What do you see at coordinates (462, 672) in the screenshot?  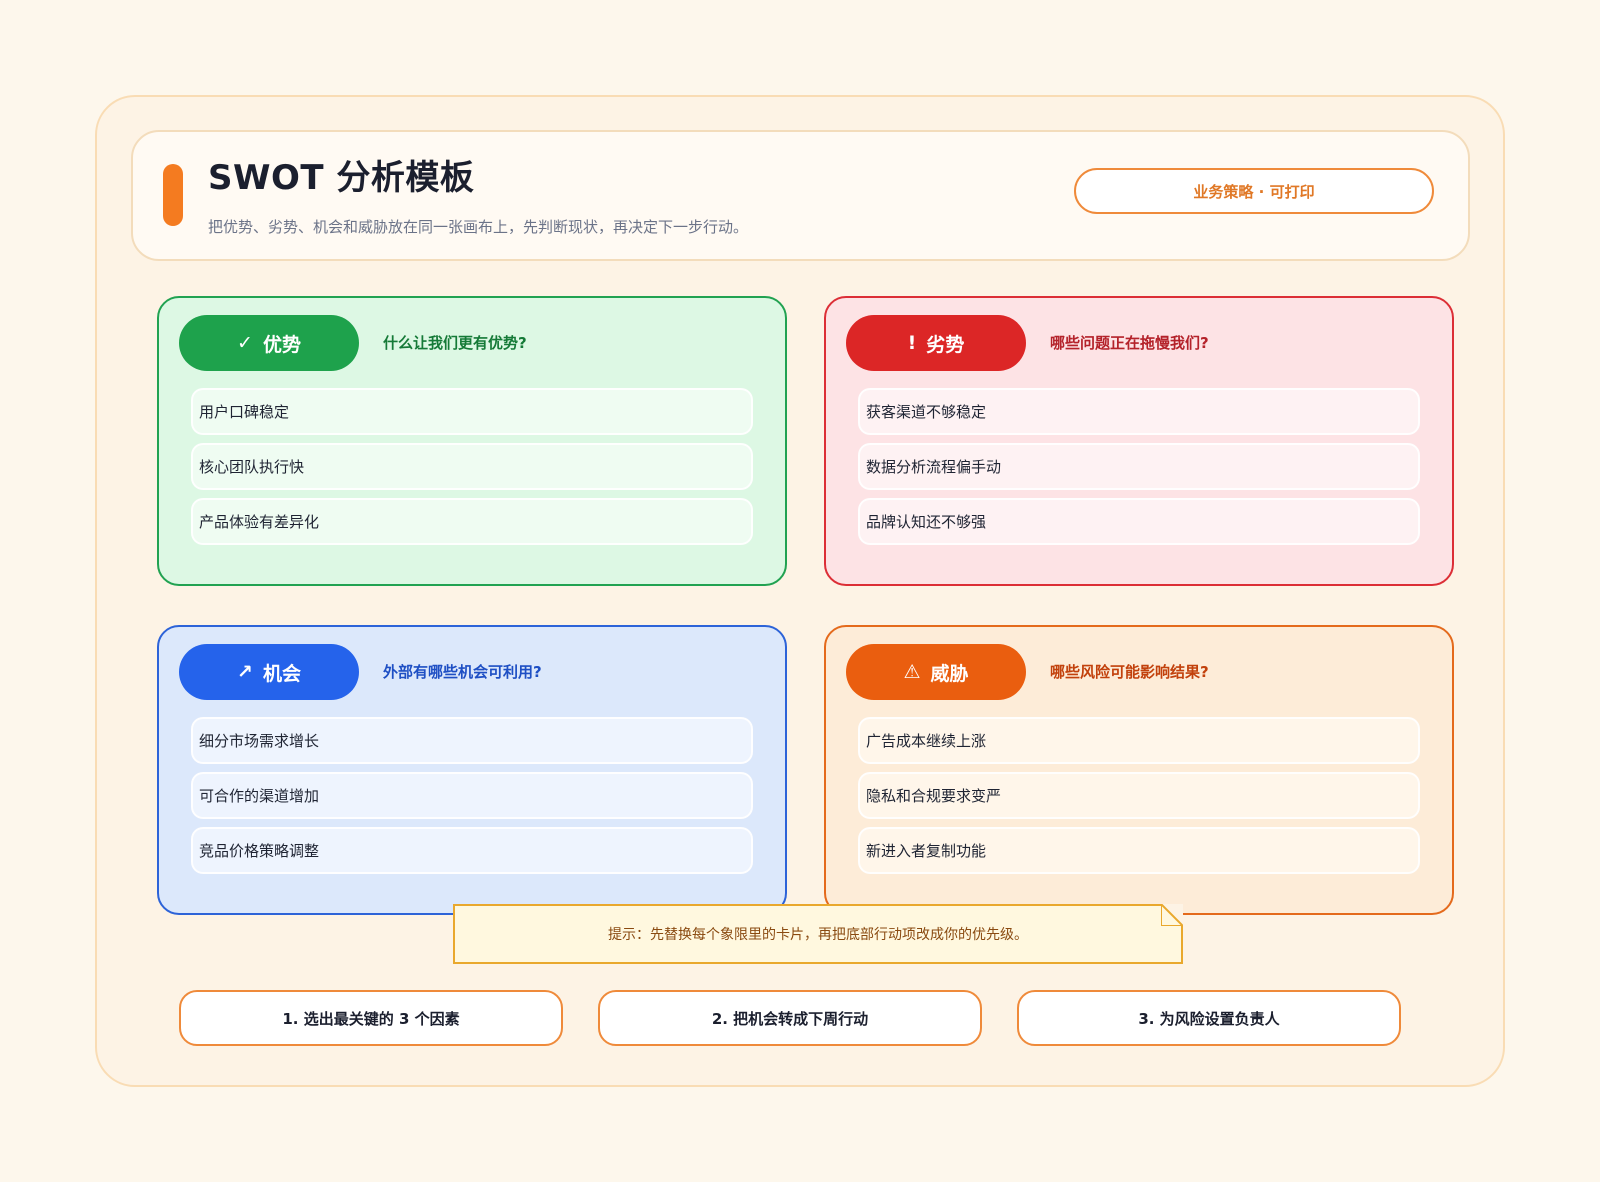 I see `opportunities-question: 外部有哪些机会可利用?` at bounding box center [462, 672].